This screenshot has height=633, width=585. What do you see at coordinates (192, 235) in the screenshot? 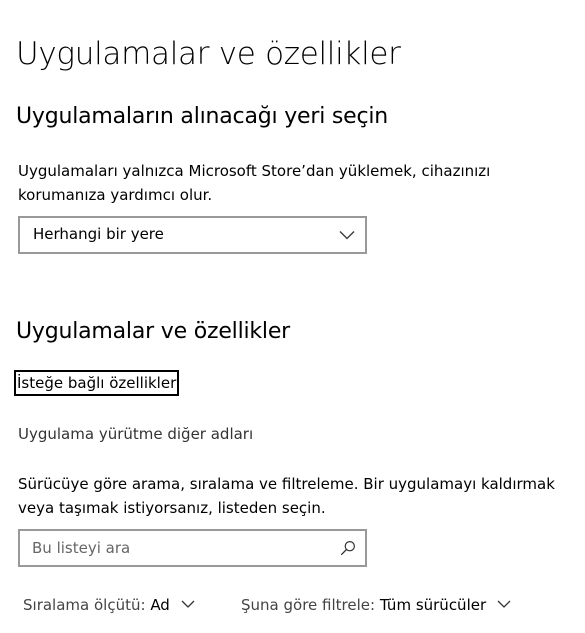
I see `install-source-dropdown: Herhangi bir yere` at bounding box center [192, 235].